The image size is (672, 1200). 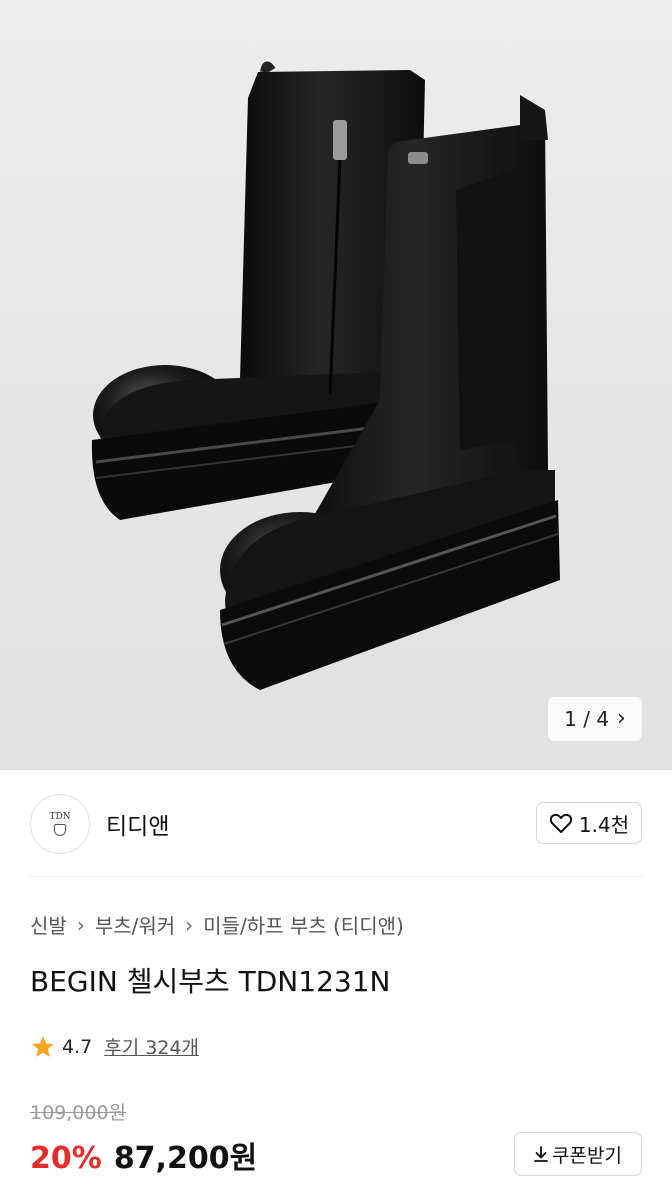 I want to click on image-counter: 1 / 4 ›, so click(x=595, y=719).